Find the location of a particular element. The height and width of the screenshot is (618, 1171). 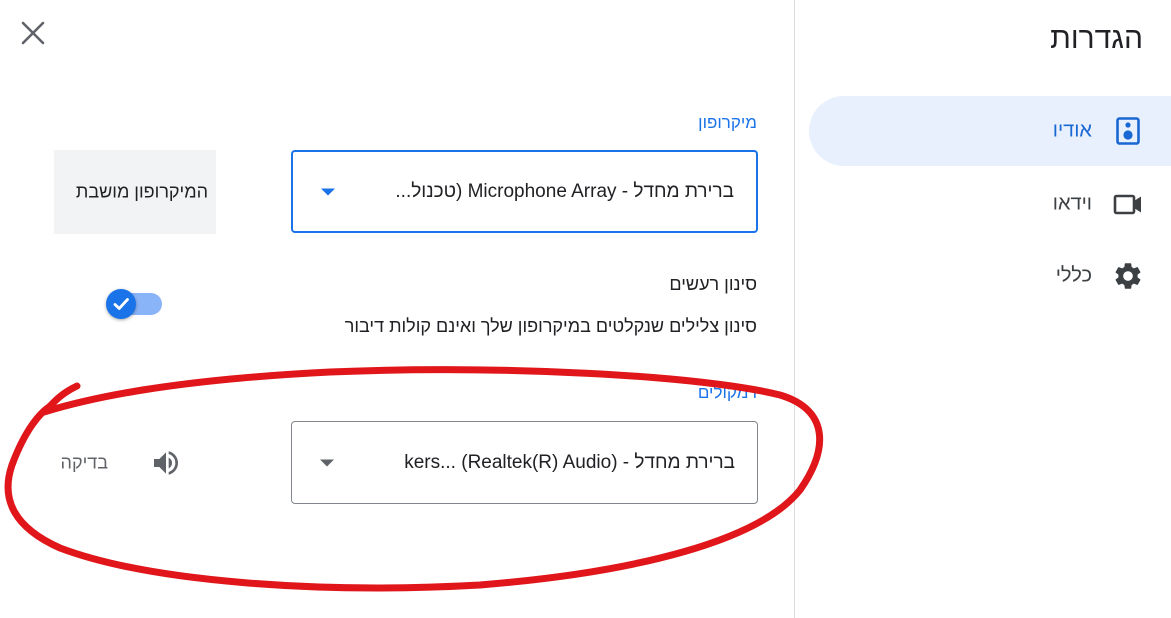

checkmark-icon is located at coordinates (121, 304).